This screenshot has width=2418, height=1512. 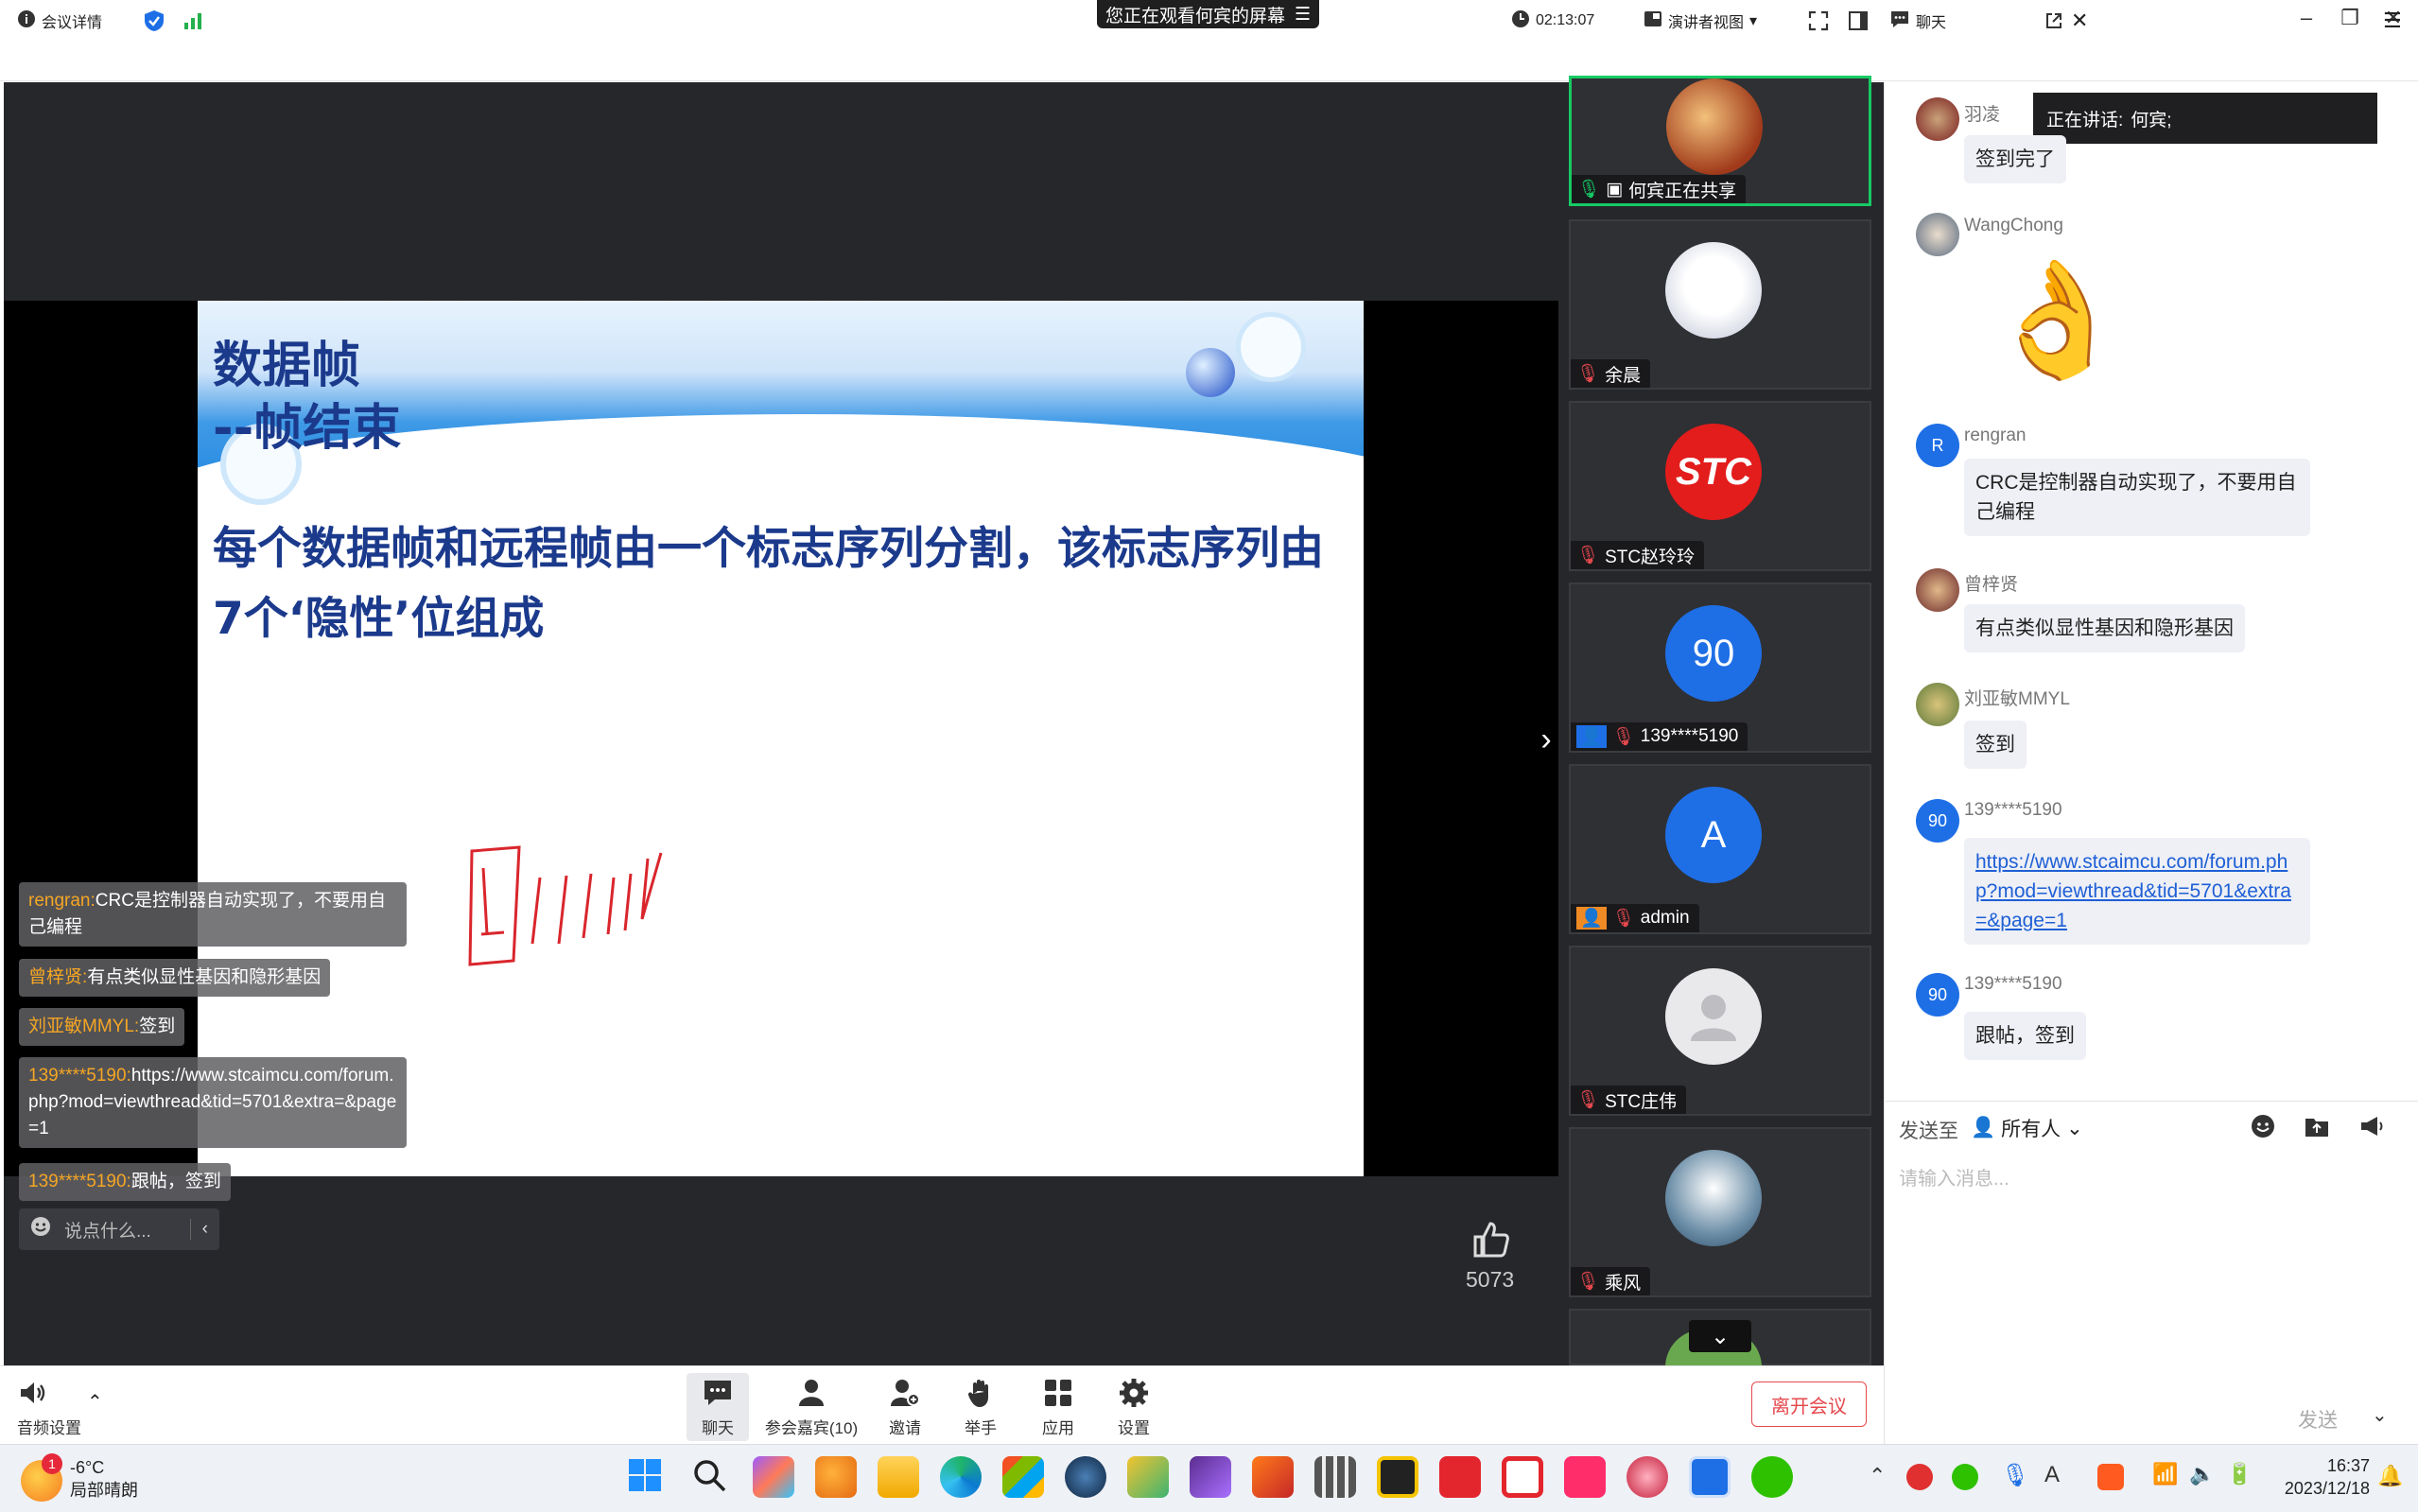 I want to click on close-chat-icon: ✕, so click(x=2079, y=21).